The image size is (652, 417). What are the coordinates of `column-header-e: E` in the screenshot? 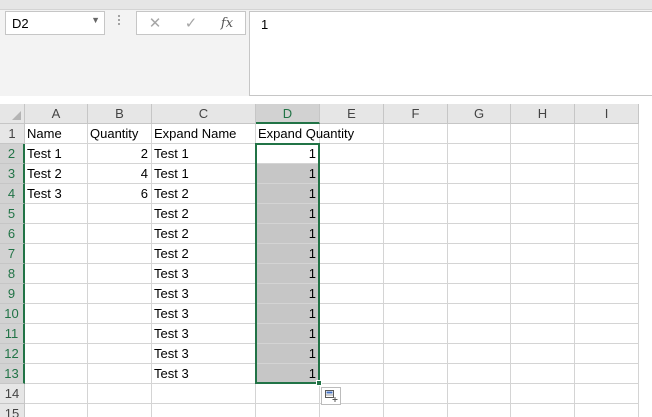 It's located at (352, 114).